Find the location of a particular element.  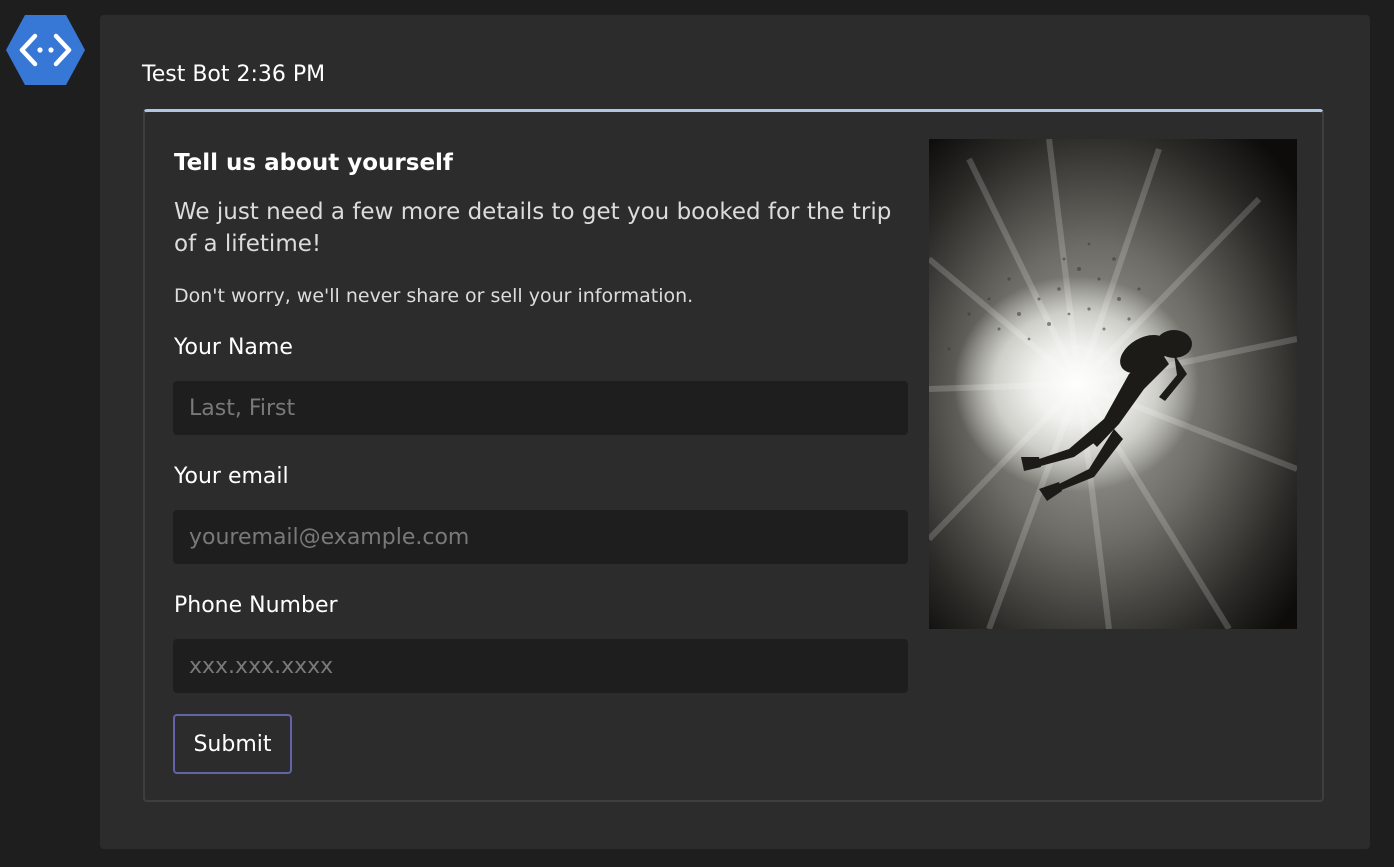

phone-label: Phone Number is located at coordinates (256, 605).